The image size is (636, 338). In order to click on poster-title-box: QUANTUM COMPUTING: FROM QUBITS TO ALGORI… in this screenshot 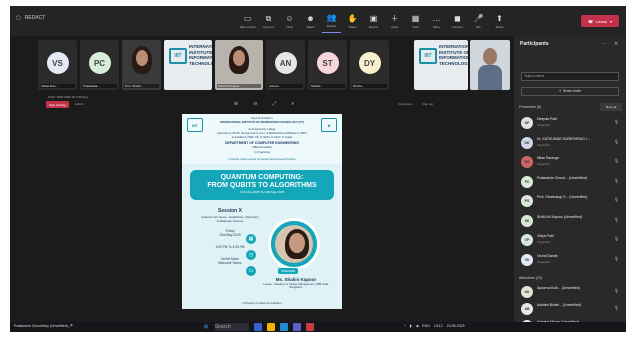, I will do `click(262, 185)`.